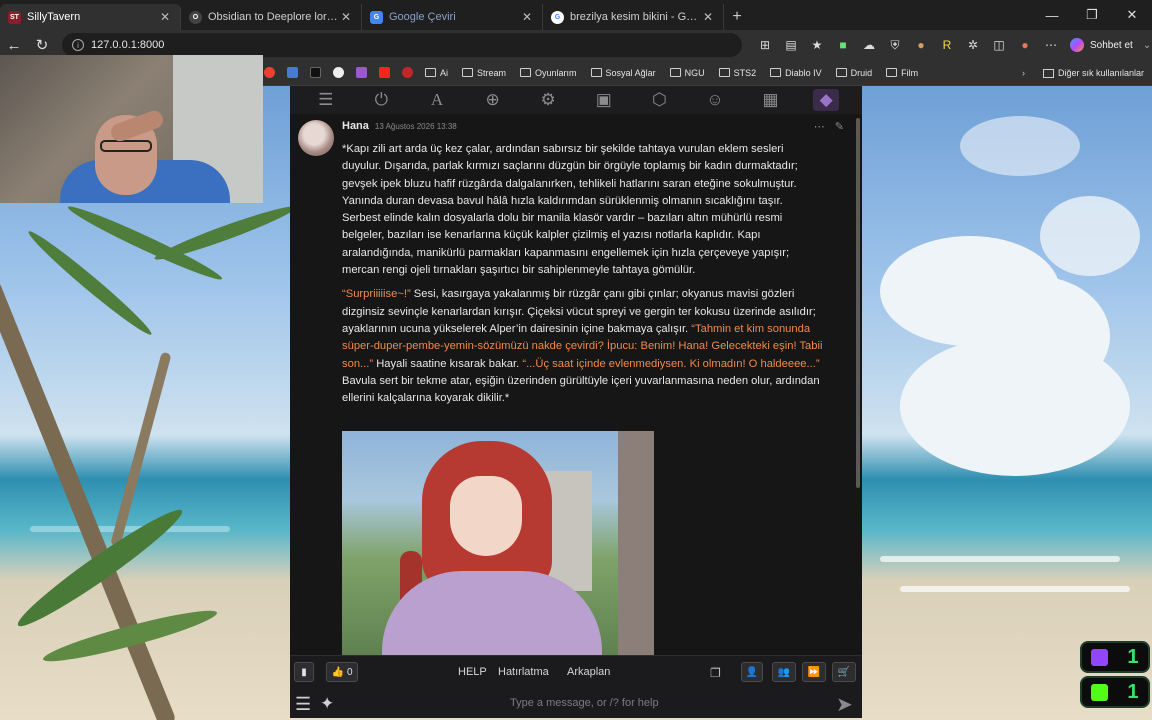 The width and height of the screenshot is (1152, 720). What do you see at coordinates (1133, 656) in the screenshot?
I see `twitch-viewer-count: 1` at bounding box center [1133, 656].